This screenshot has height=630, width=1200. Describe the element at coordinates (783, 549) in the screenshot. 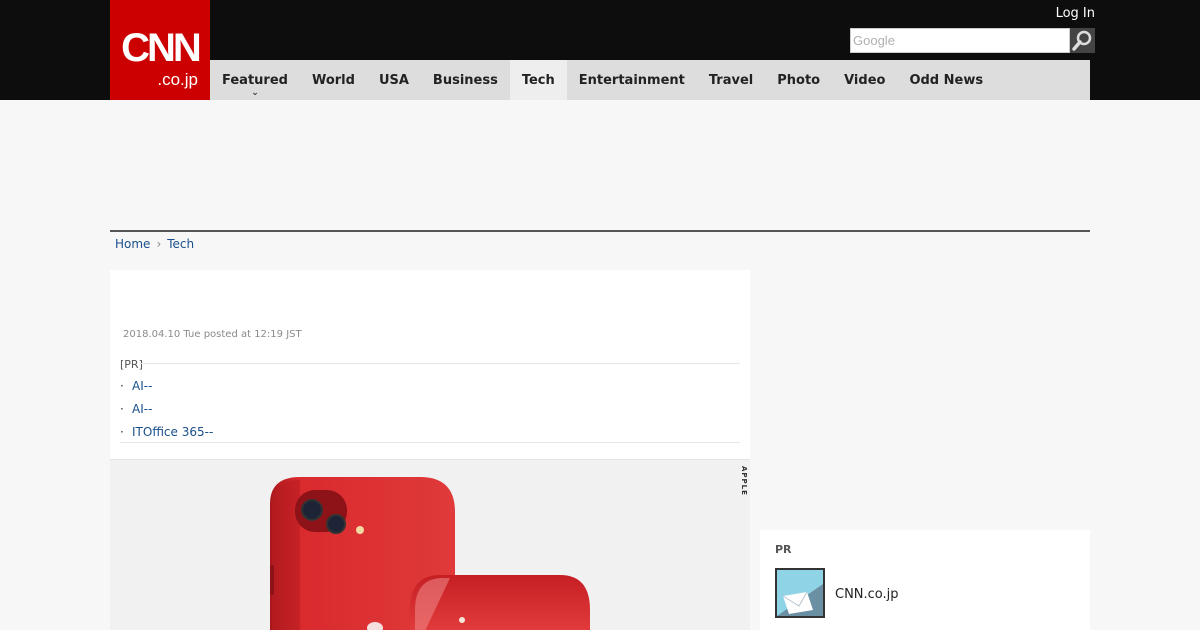

I see `sidebar-pr-label: PR` at that location.